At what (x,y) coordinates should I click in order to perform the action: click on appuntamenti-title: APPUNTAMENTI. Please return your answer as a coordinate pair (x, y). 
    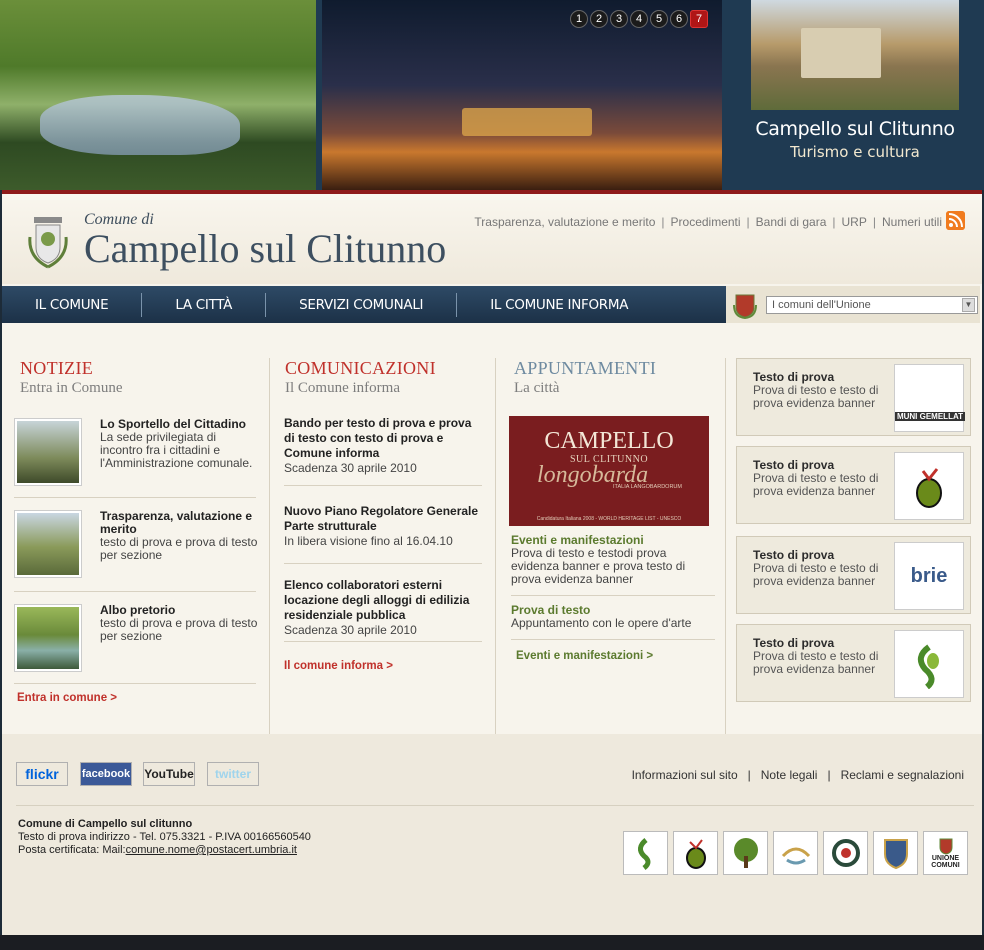
    Looking at the image, I should click on (585, 368).